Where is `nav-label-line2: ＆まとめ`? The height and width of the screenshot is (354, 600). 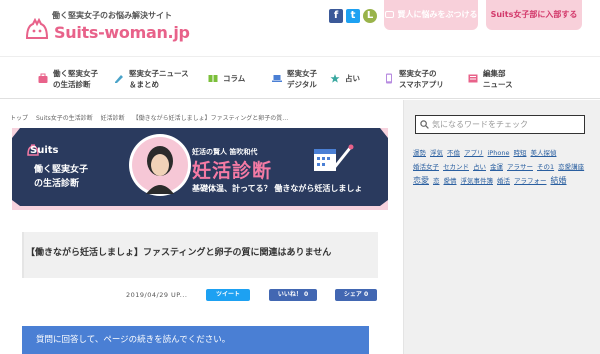
nav-label-line2: ＆まとめ is located at coordinates (144, 84).